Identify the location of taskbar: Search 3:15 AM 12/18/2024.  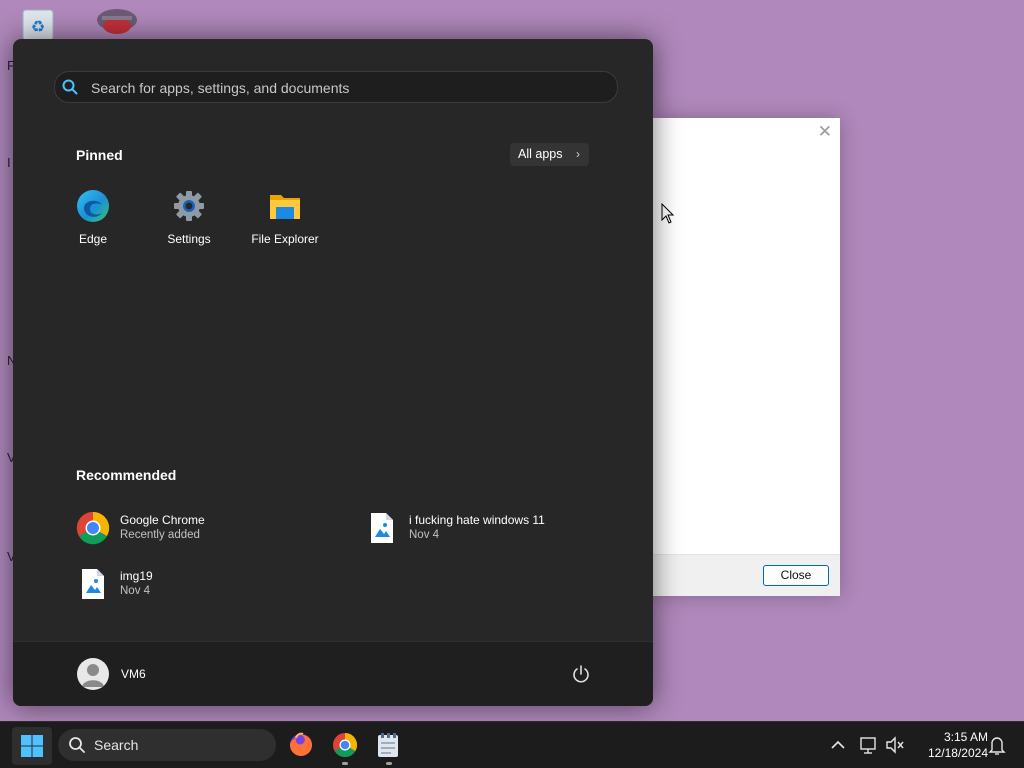
(512, 744).